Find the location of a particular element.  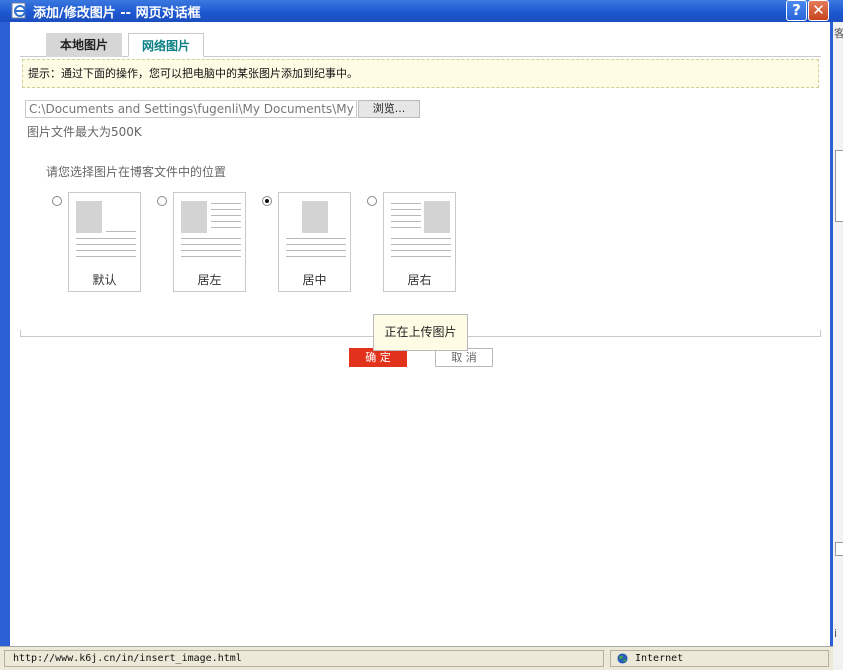

tip-banner: 提示：通过下面的操作，您可以把电脑中的某张图片添加到纪事中。 is located at coordinates (420, 73).